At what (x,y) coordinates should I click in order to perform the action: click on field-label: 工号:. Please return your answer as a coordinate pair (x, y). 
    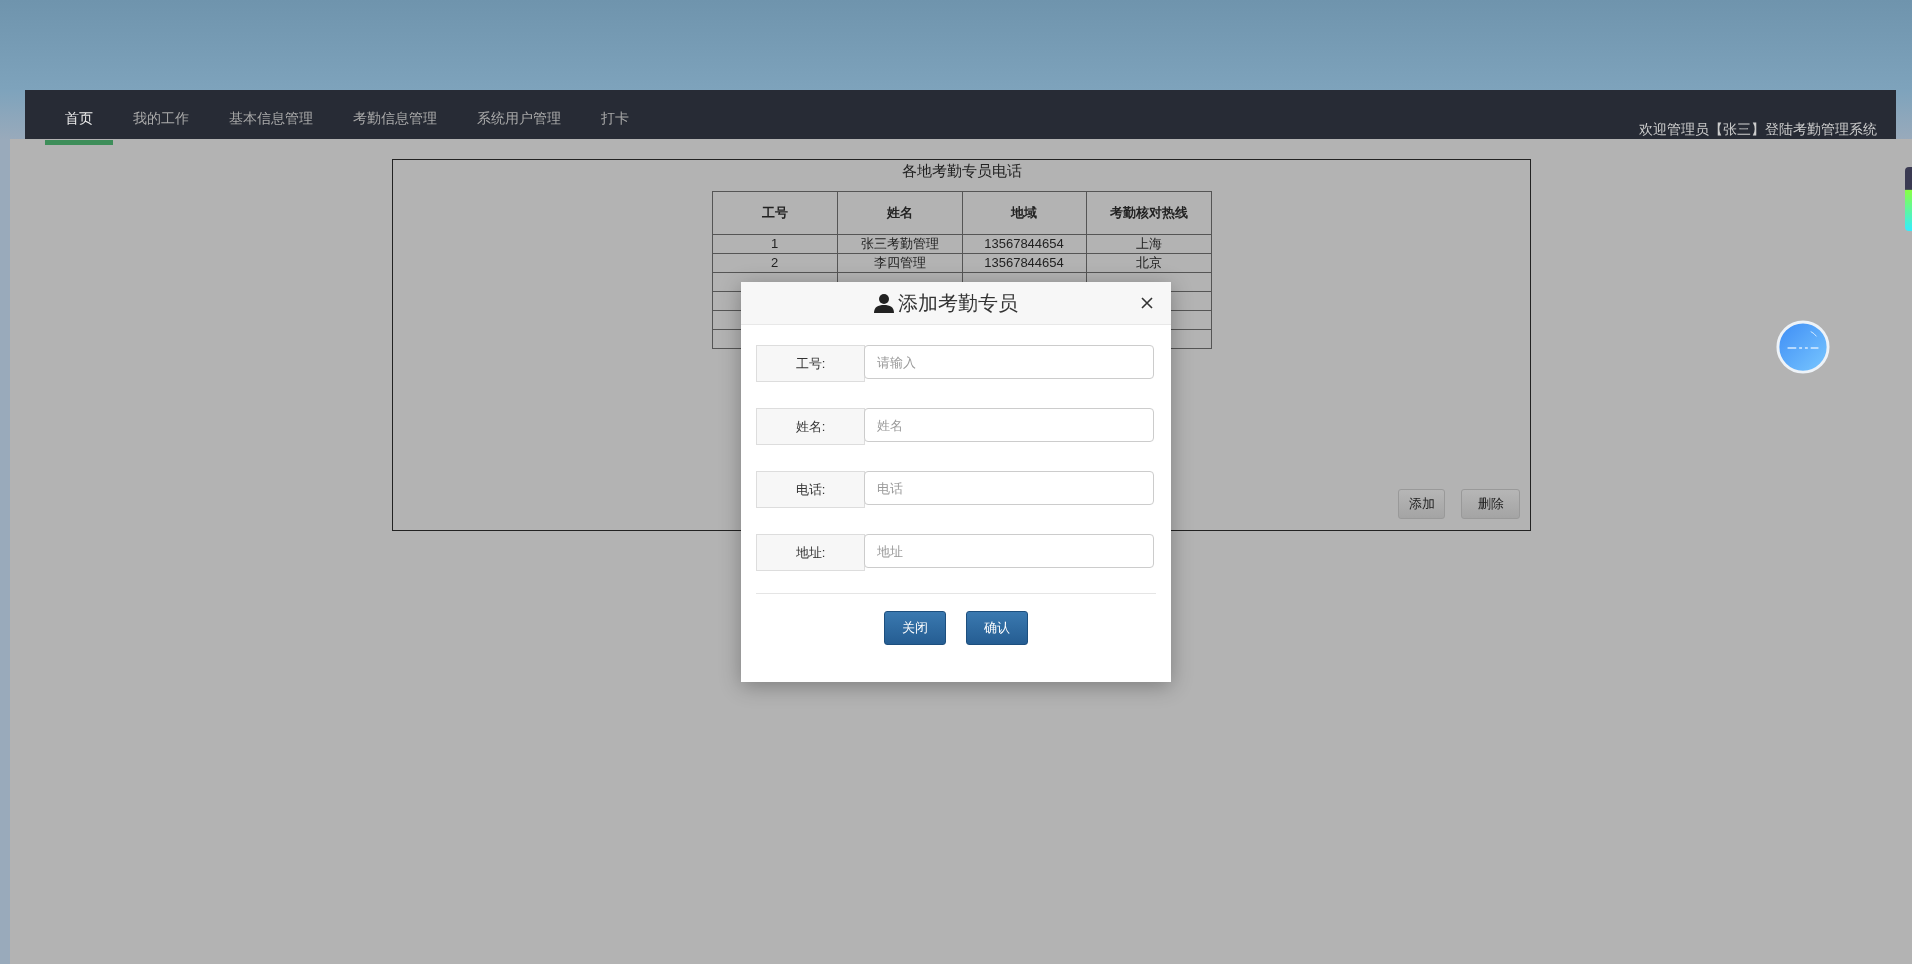
    Looking at the image, I should click on (810, 363).